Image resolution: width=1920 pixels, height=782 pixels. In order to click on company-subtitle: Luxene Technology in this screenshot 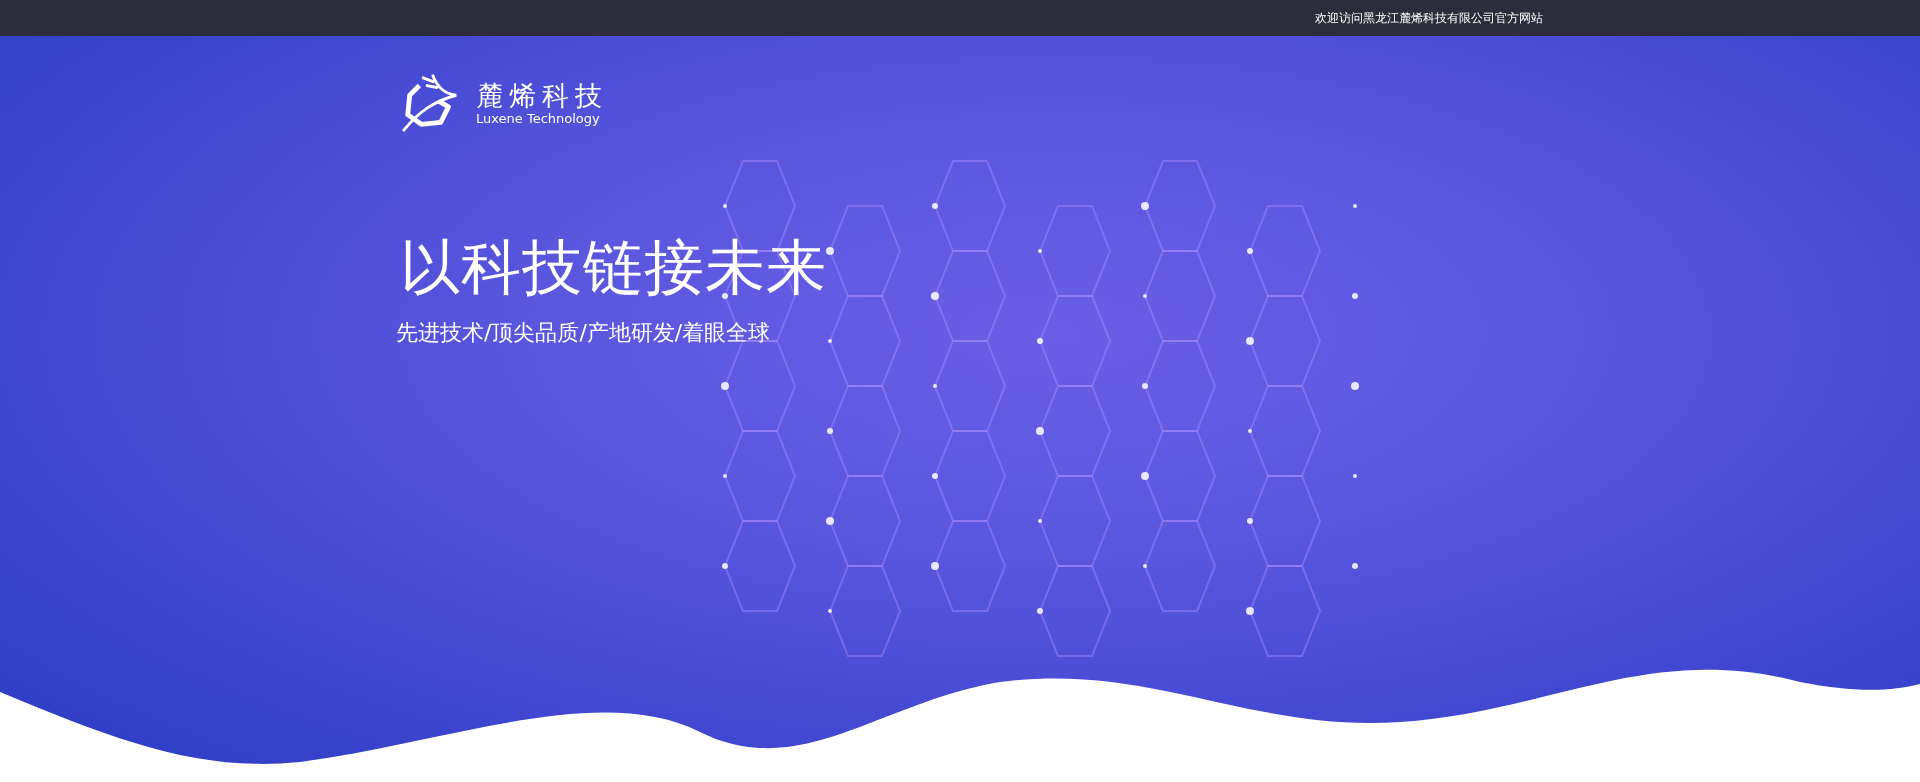, I will do `click(538, 118)`.